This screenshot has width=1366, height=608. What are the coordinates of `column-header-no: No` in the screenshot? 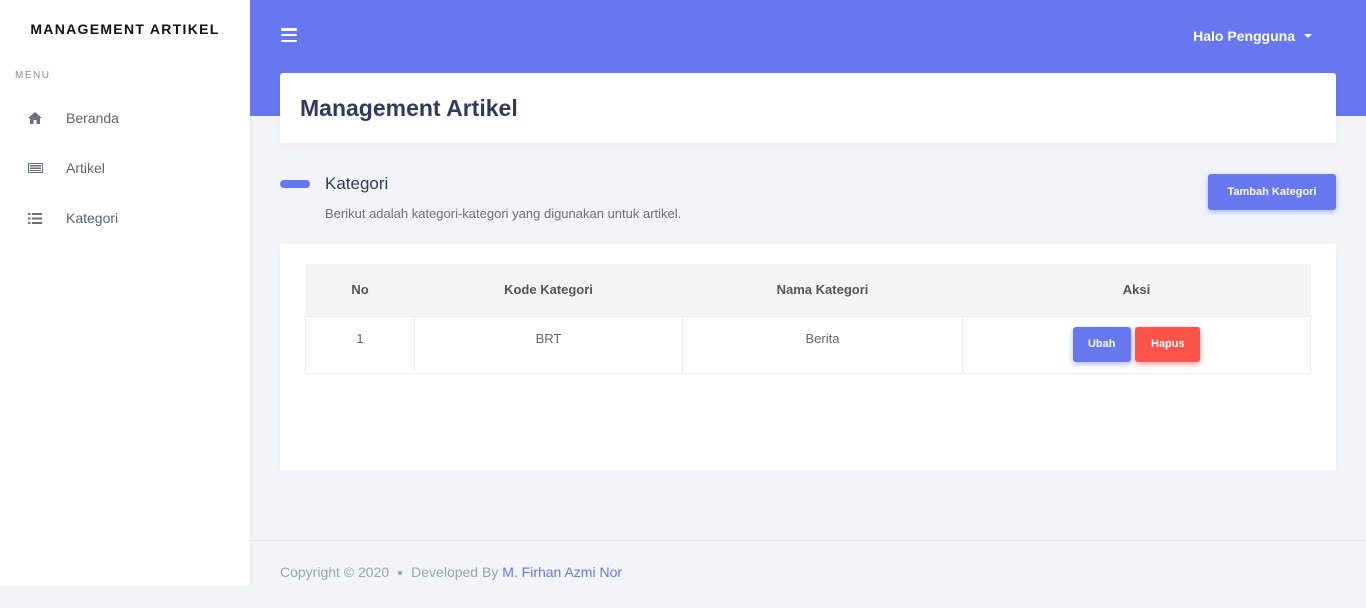 It's located at (360, 290).